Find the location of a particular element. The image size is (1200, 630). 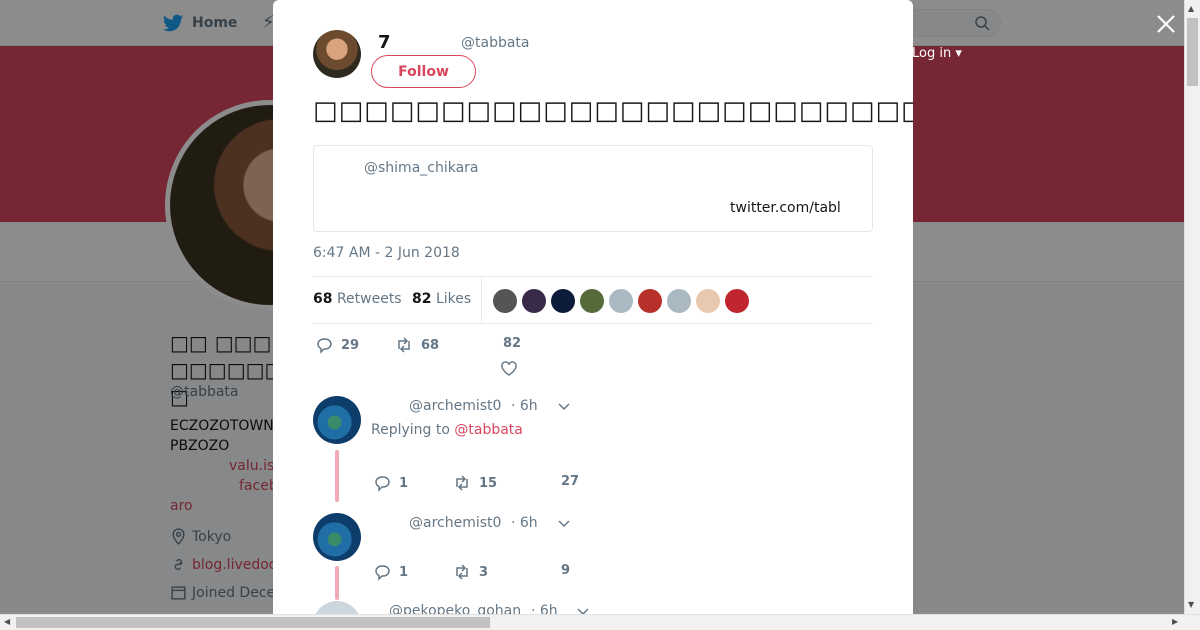

quoted-tweet-link: twitter.com/tabl is located at coordinates (795, 208).